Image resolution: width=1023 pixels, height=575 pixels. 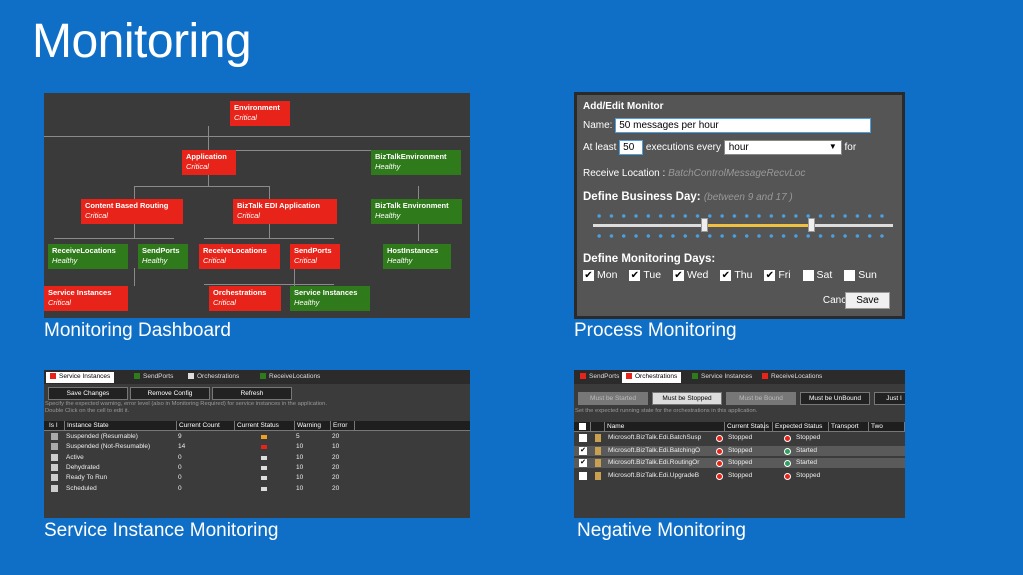 I want to click on node-service-instances-critical: Service Instances Critical, so click(x=86, y=298).